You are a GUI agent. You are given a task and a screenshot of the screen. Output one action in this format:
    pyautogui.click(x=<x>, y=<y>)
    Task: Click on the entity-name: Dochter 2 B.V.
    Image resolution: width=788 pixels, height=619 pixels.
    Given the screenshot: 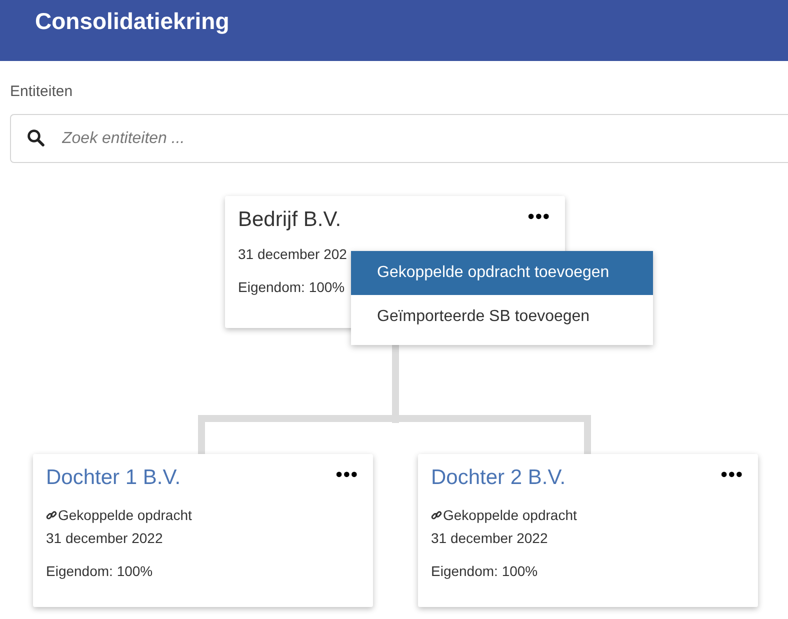 What is the action you would take?
    pyautogui.click(x=498, y=478)
    